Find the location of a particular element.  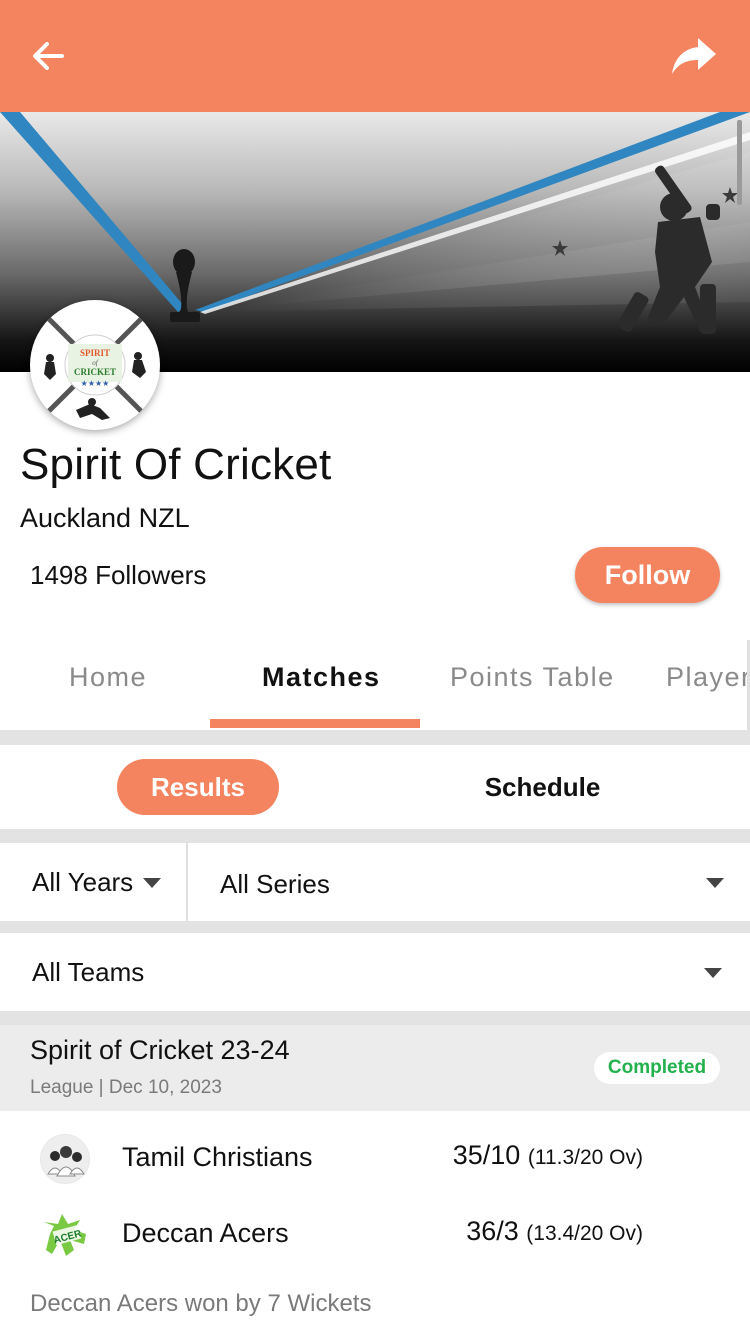

teams-dropdown: All Teams is located at coordinates (375, 972).